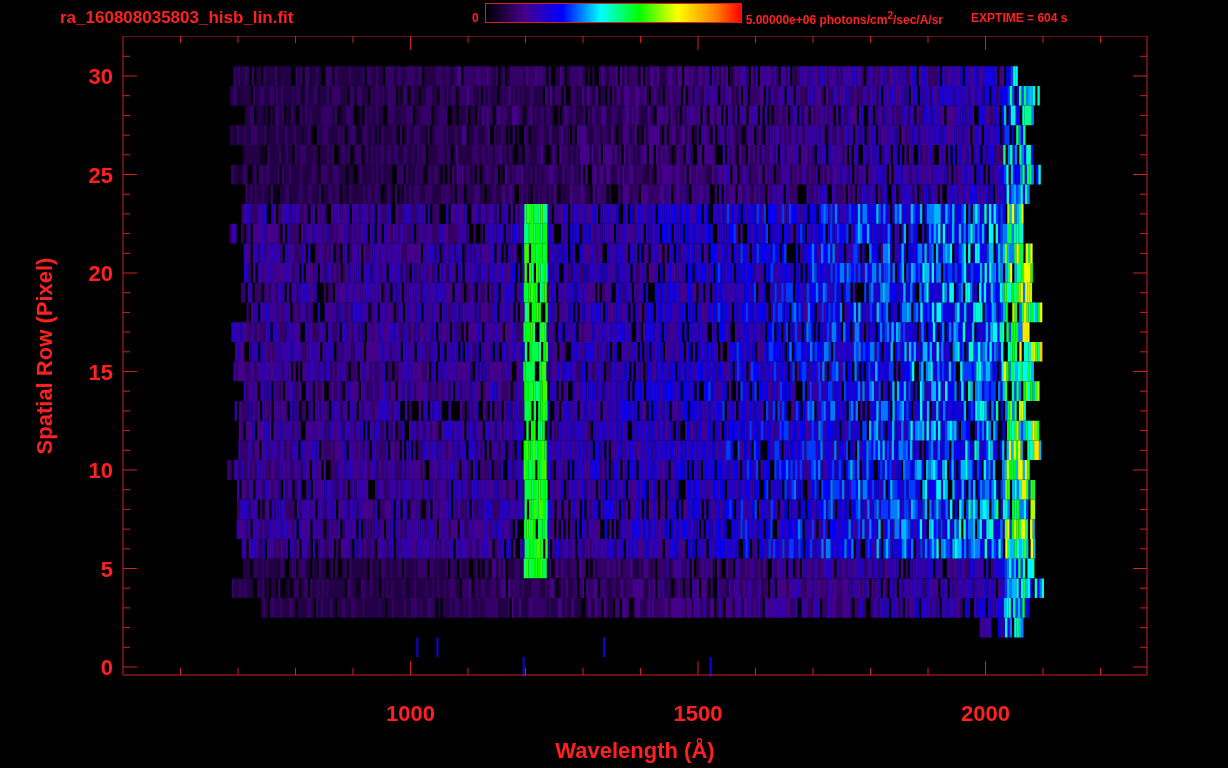  What do you see at coordinates (100, 175) in the screenshot?
I see `y-tick-label: 25` at bounding box center [100, 175].